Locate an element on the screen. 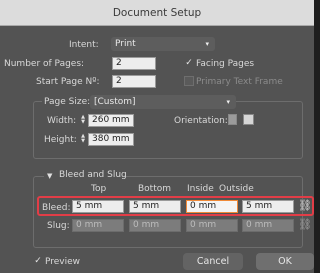 The image size is (320, 273). dialog-title: Document Setup is located at coordinates (157, 13).